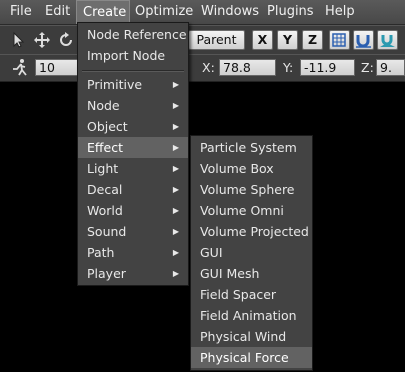 The image size is (405, 372). What do you see at coordinates (262, 40) in the screenshot?
I see `axis-x-button: X` at bounding box center [262, 40].